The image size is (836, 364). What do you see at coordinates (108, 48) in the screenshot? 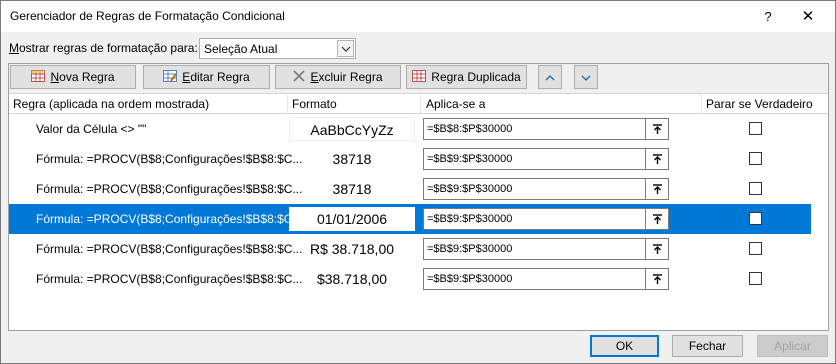
I see `show-rules-label-text: ostrar regras de formatação para:` at bounding box center [108, 48].